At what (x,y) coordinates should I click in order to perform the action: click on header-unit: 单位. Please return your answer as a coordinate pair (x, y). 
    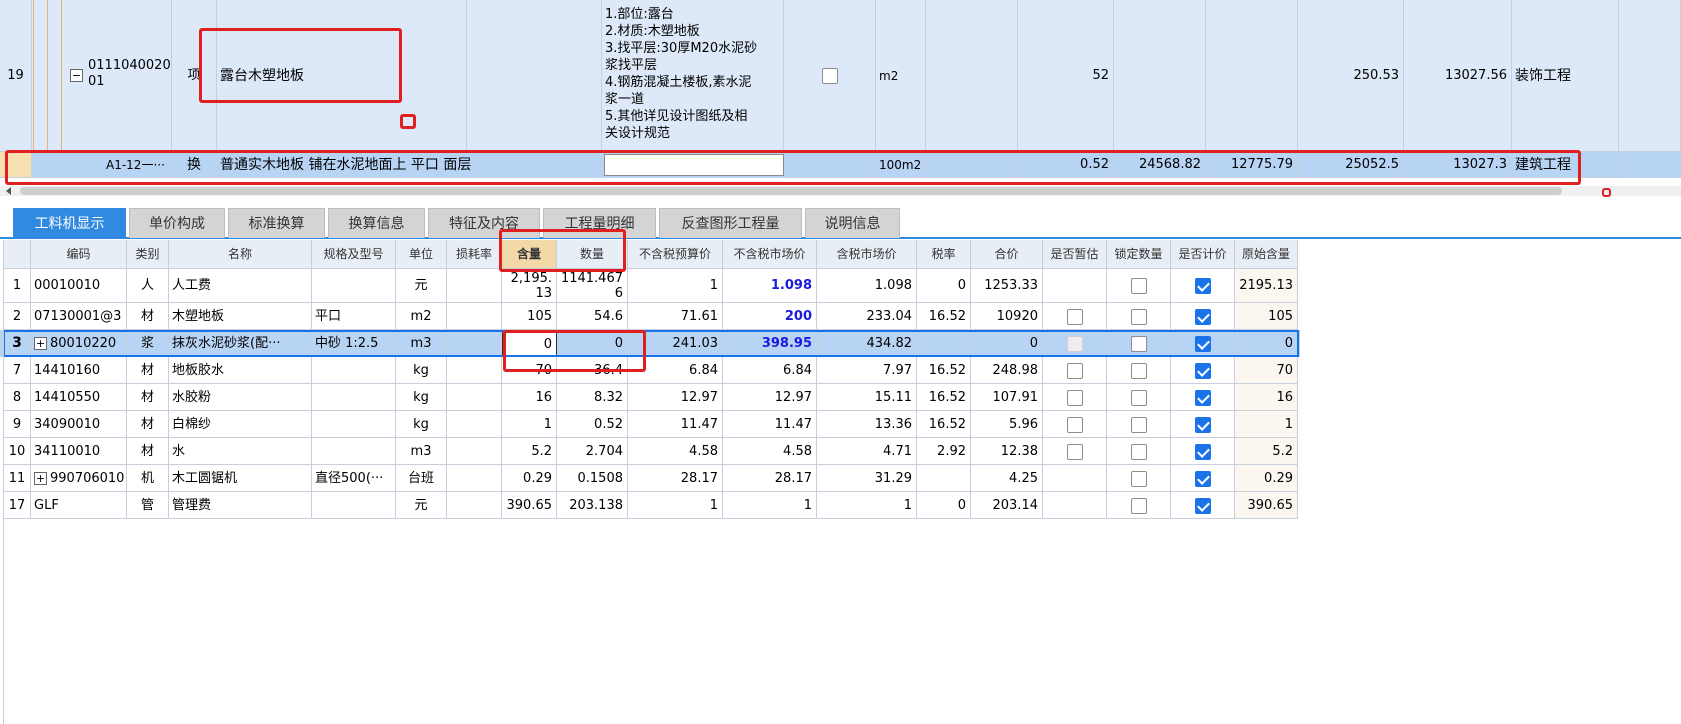
    Looking at the image, I should click on (421, 254).